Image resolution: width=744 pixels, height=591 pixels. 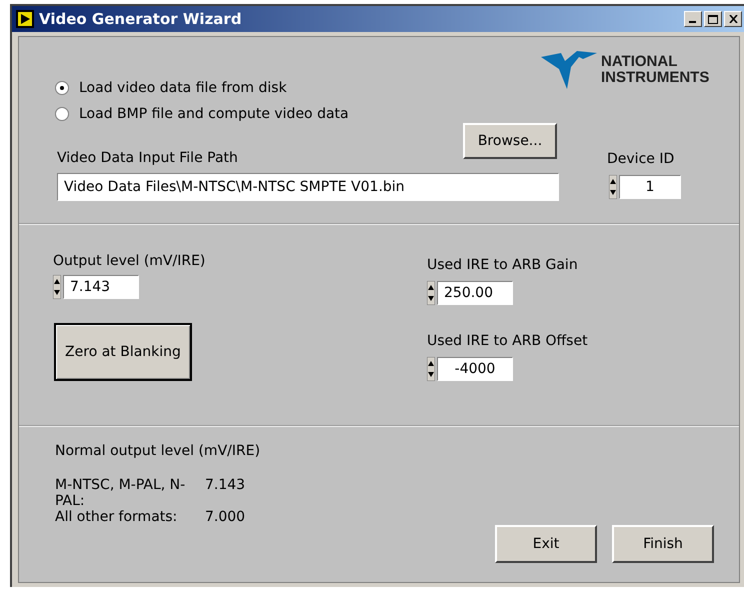 I want to click on numeric-field: 7.143, so click(x=101, y=287).